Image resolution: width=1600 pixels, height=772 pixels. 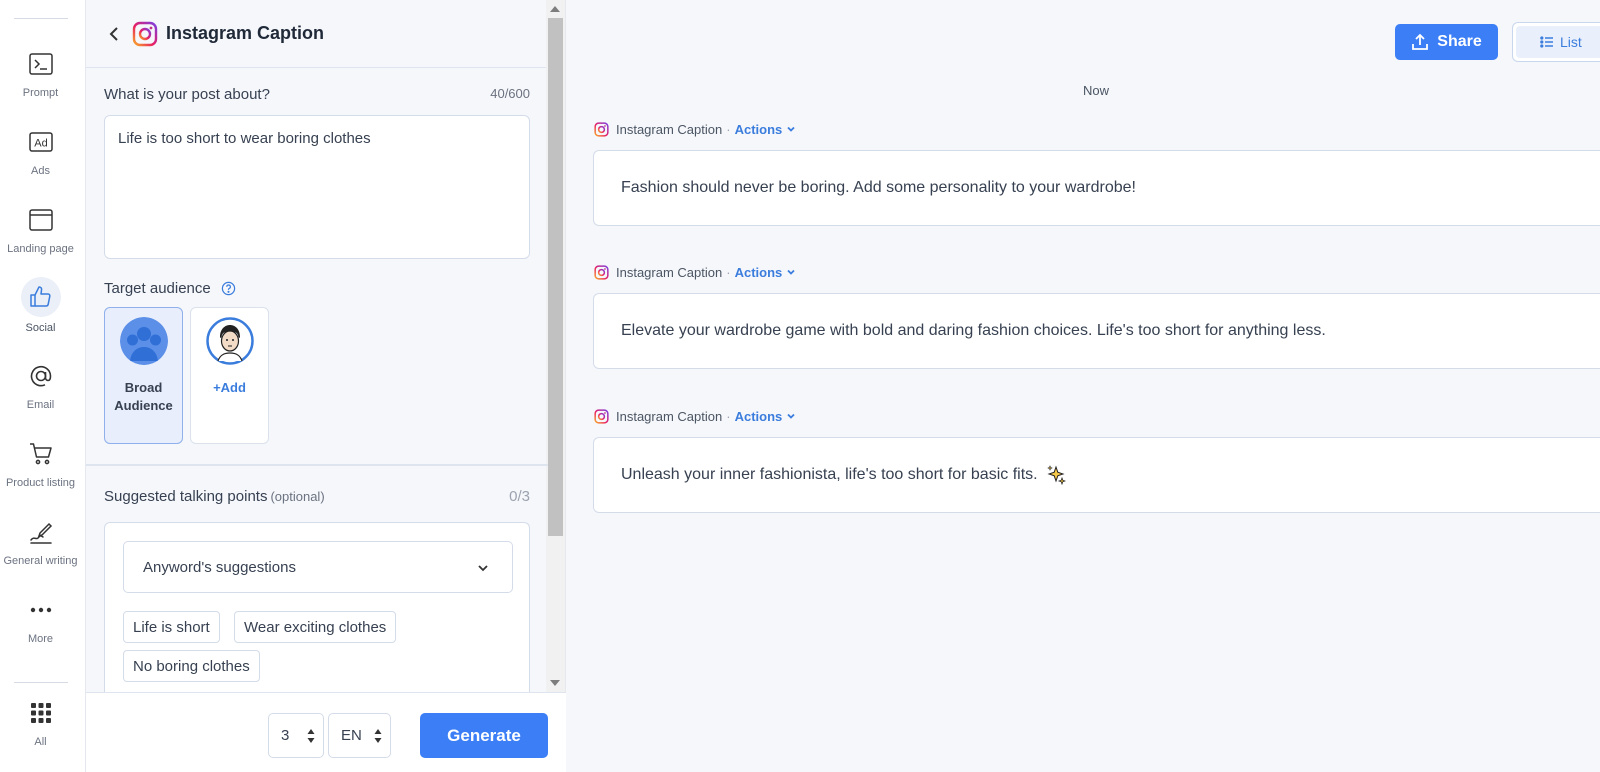 I want to click on nav-item-prompt: Prompt, so click(x=40, y=72).